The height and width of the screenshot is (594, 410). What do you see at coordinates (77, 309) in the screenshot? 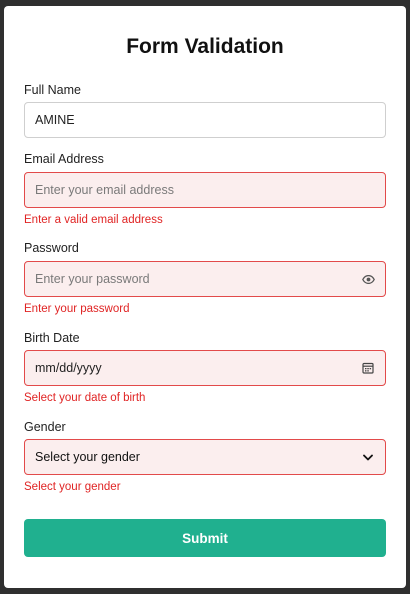
I see `password-error: Enter your password` at bounding box center [77, 309].